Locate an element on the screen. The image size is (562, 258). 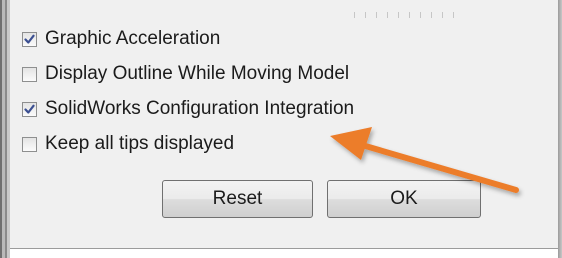
annotation-arrow-icon is located at coordinates (424, 160).